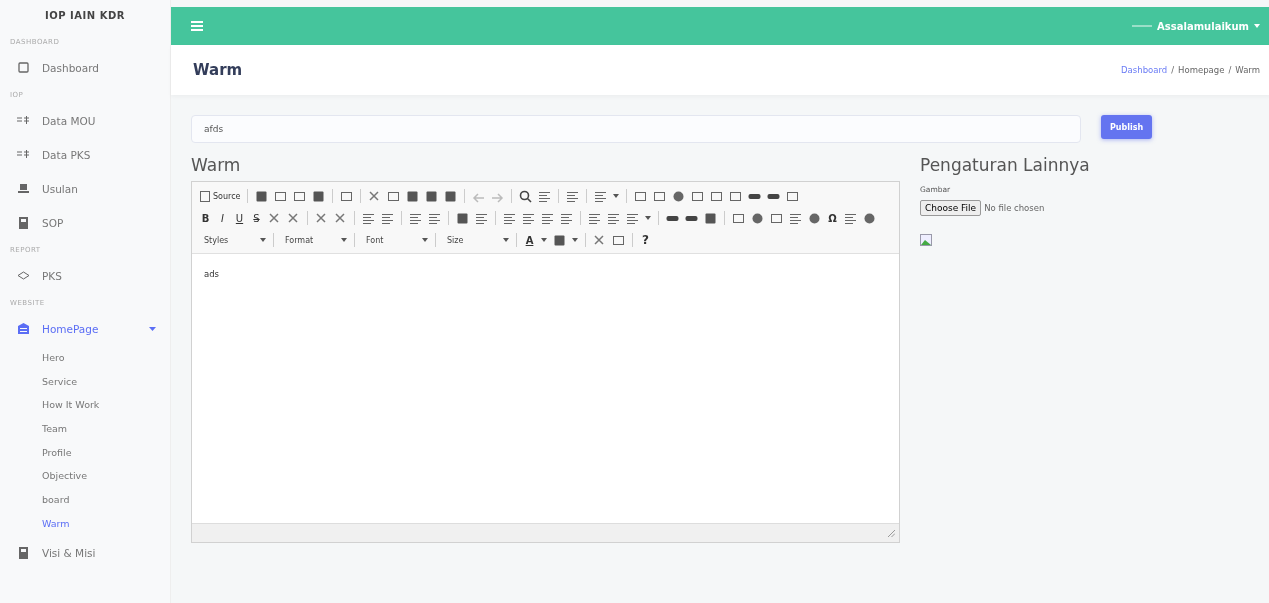  I want to click on sidebar-item: Visi & Misi, so click(85, 552).